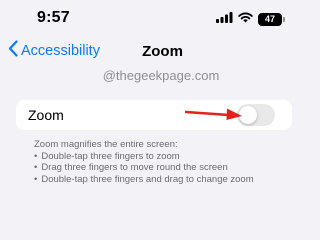 The image size is (320, 240). What do you see at coordinates (161, 75) in the screenshot?
I see `watermark: @thegeekpage.com` at bounding box center [161, 75].